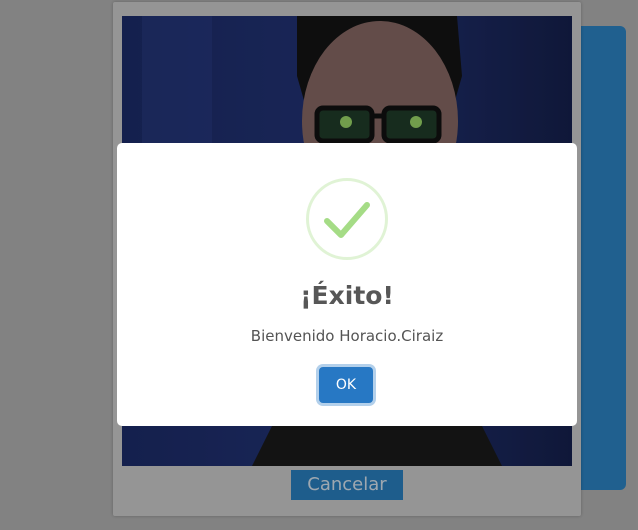 The width and height of the screenshot is (638, 530). I want to click on success-check-icon, so click(347, 219).